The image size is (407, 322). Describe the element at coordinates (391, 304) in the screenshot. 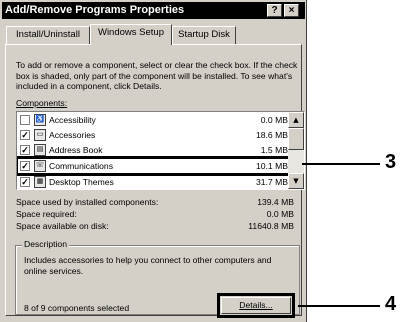

I see `callout-number-4: 4` at that location.